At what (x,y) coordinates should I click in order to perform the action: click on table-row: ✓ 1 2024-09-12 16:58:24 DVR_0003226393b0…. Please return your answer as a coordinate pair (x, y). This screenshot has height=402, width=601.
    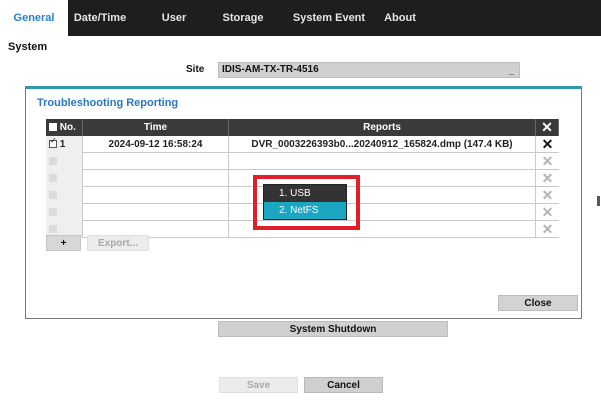
    Looking at the image, I should click on (302, 144).